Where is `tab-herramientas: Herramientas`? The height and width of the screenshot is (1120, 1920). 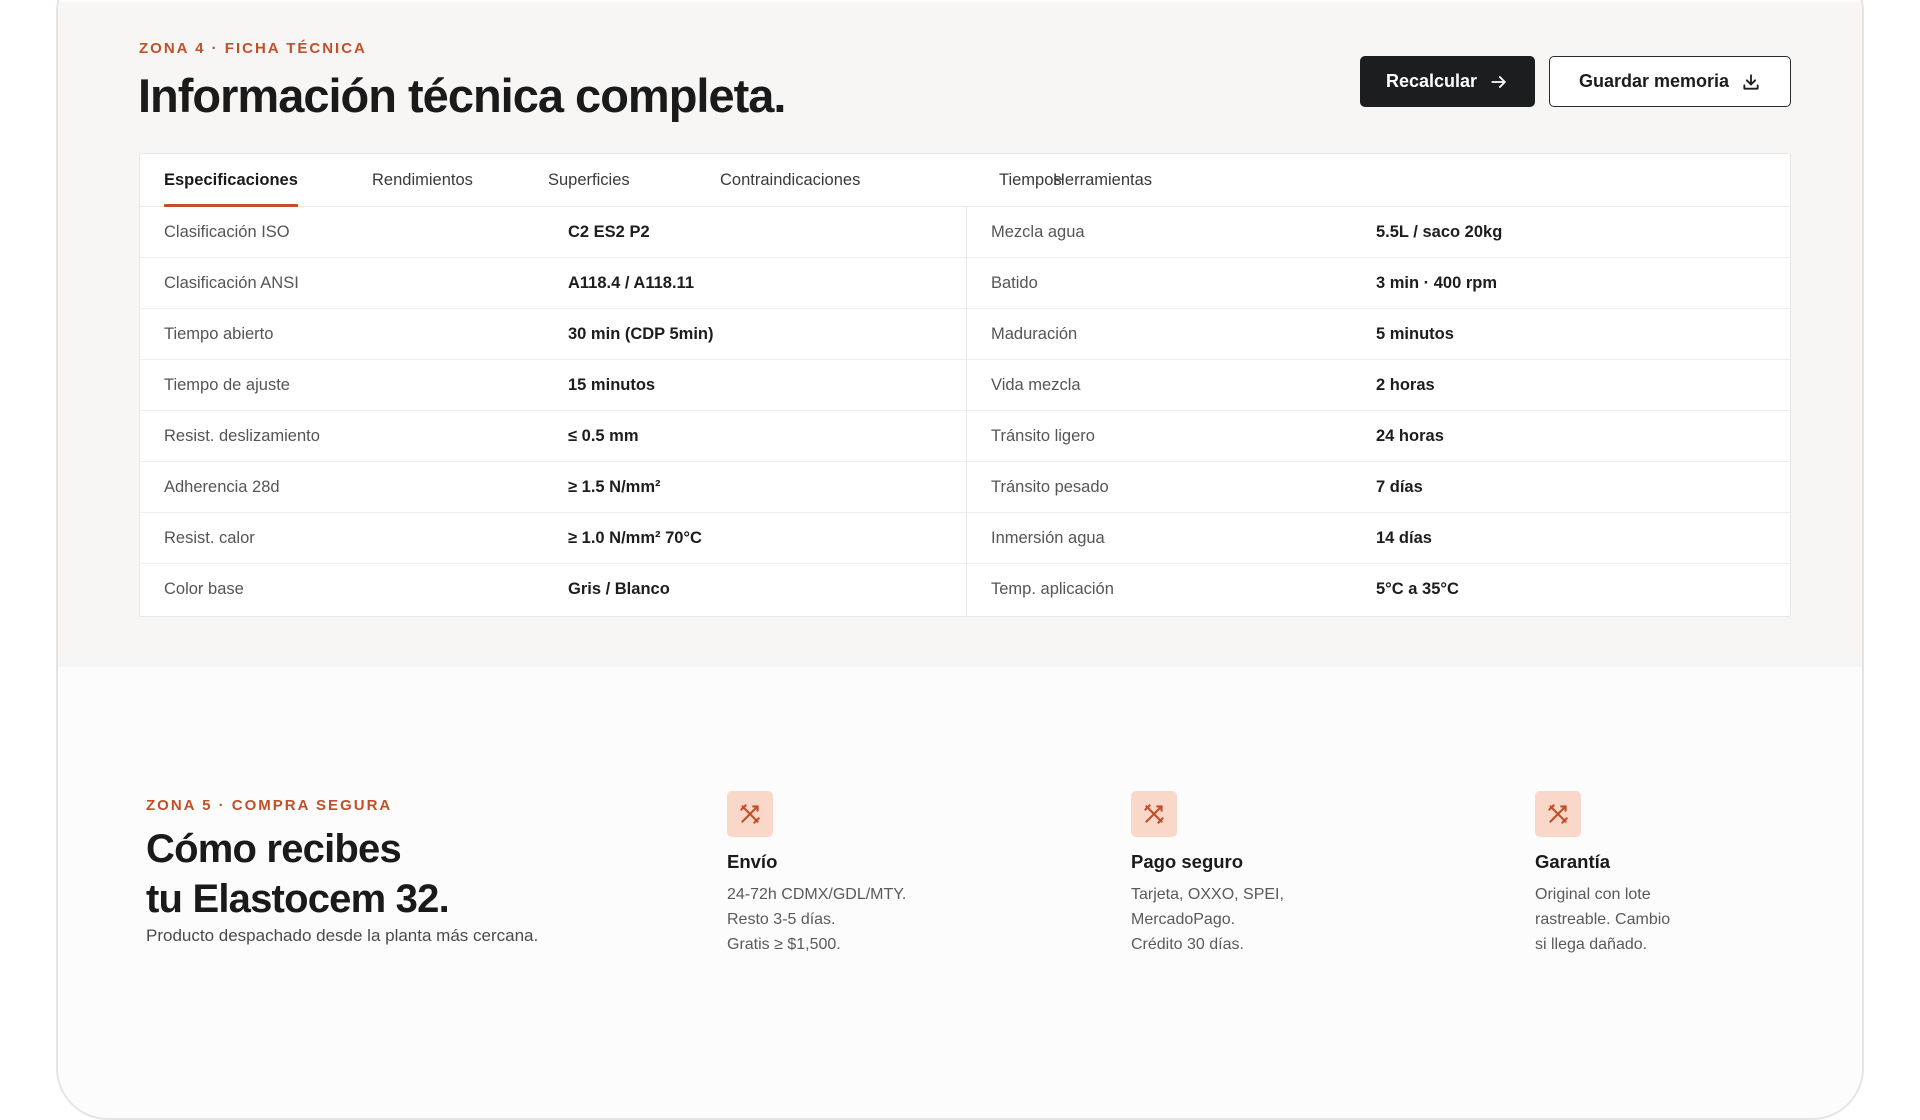 tab-herramientas: Herramientas is located at coordinates (1102, 180).